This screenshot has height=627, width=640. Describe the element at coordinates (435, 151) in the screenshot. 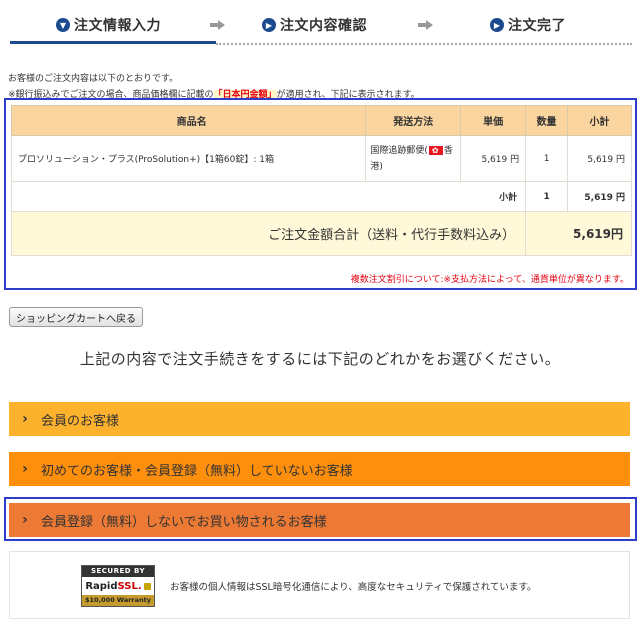

I see `hong-kong-flag-icon` at that location.